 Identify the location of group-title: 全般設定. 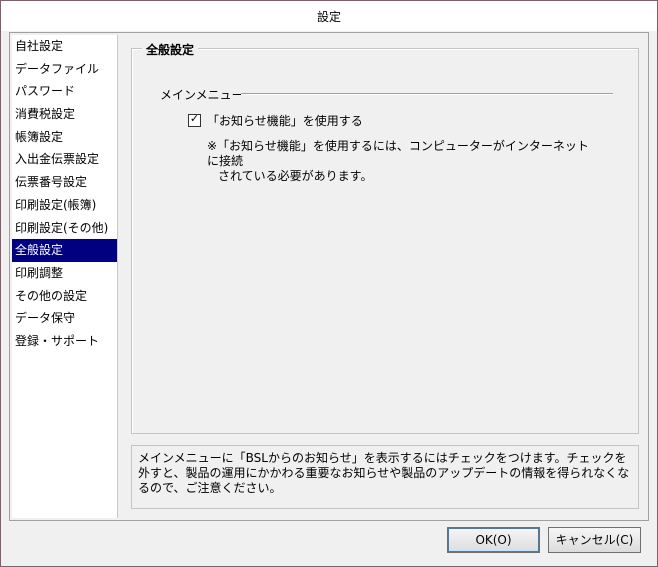
(170, 49).